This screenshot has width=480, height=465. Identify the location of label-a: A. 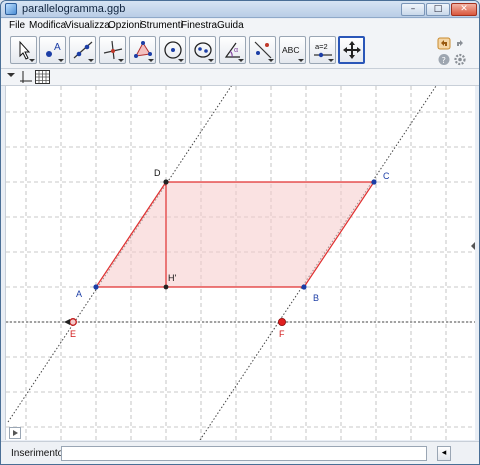
(79, 294).